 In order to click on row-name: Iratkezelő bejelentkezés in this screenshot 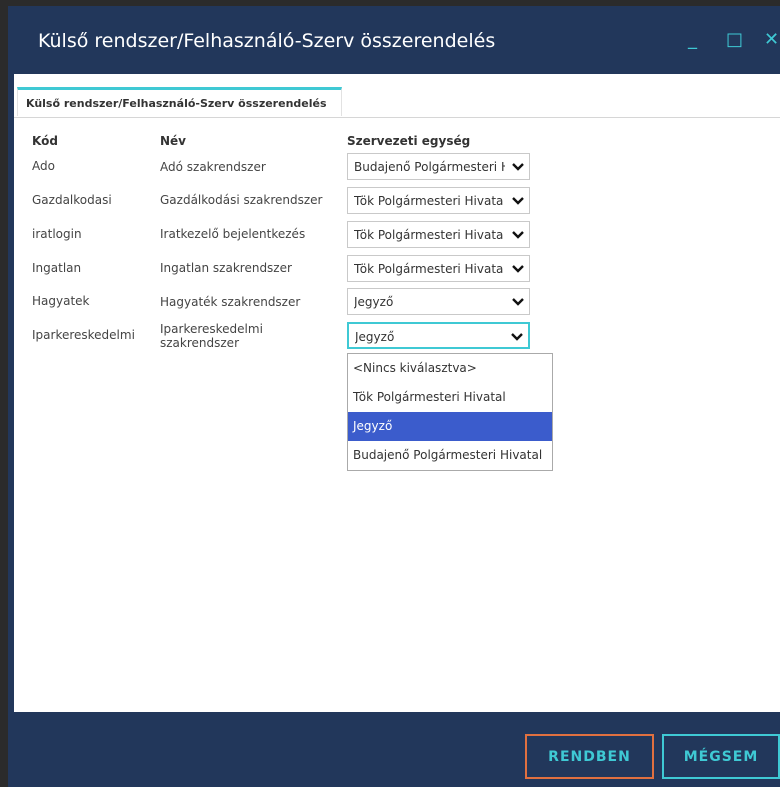, I will do `click(233, 234)`.